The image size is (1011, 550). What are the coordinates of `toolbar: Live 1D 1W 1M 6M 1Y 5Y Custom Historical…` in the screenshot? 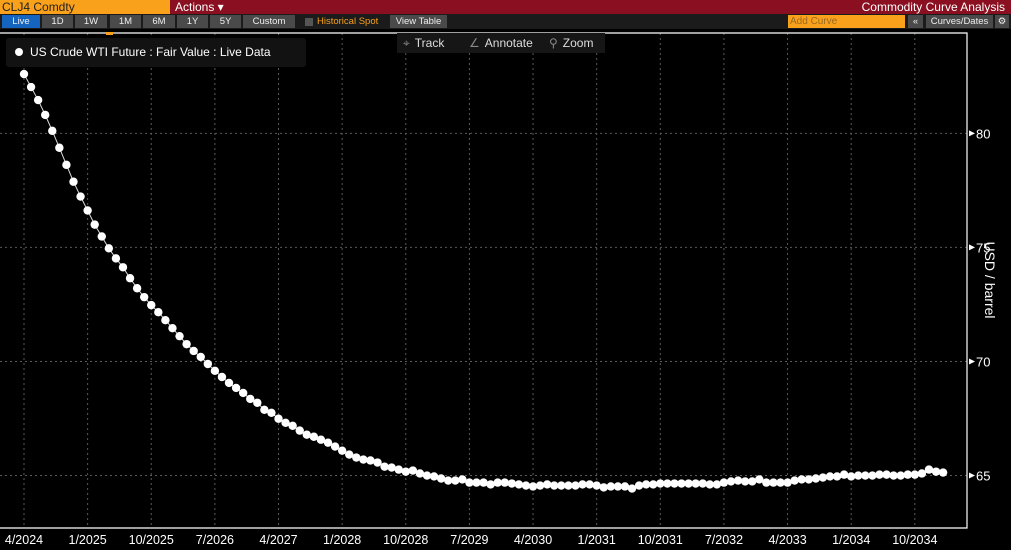 It's located at (505, 21).